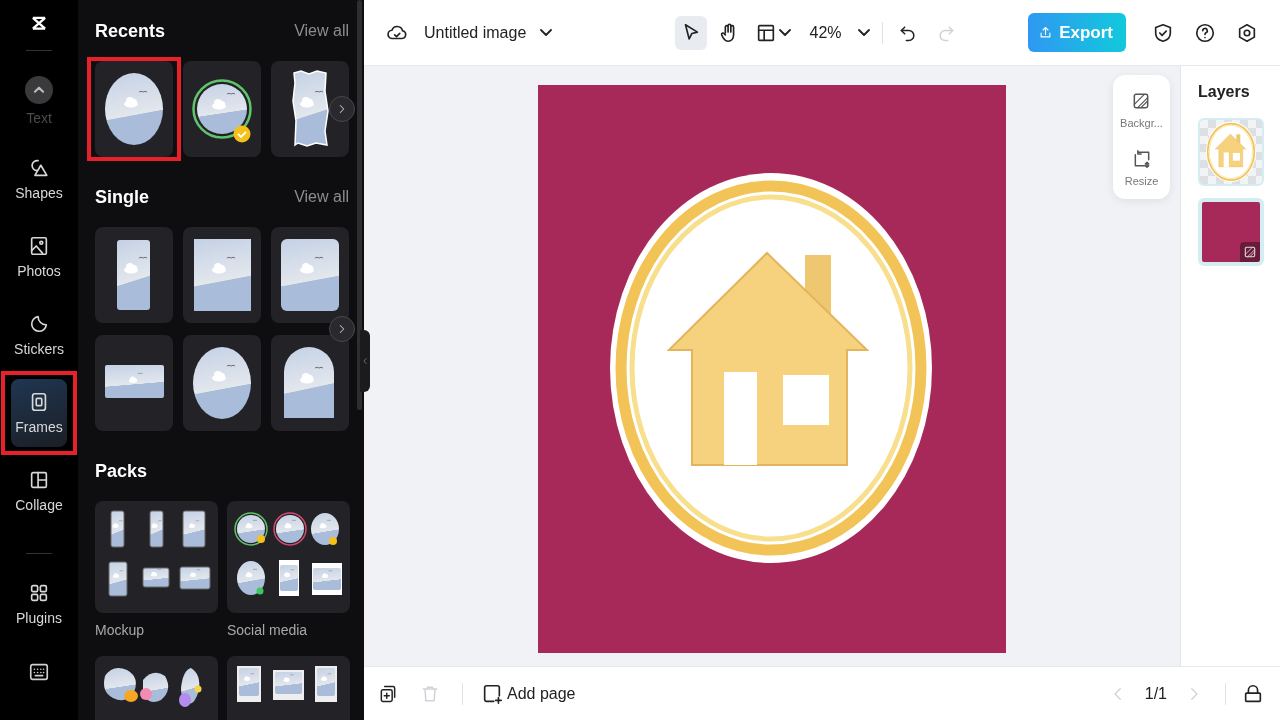 This screenshot has height=720, width=1280. Describe the element at coordinates (839, 32) in the screenshot. I see `zoom-dropdown: 42%` at that location.